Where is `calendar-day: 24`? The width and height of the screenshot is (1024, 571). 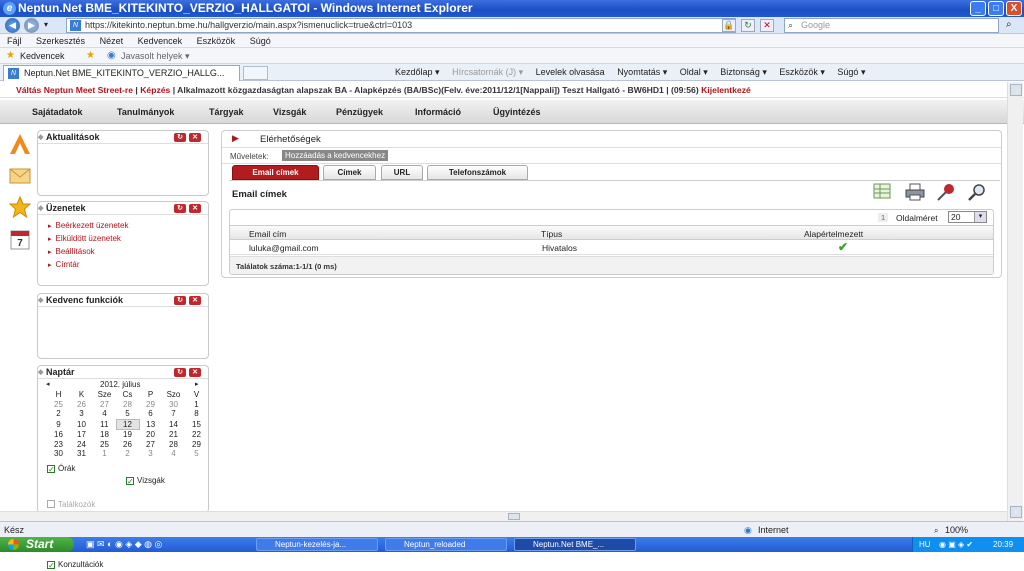
calendar-day: 24 is located at coordinates (81, 445).